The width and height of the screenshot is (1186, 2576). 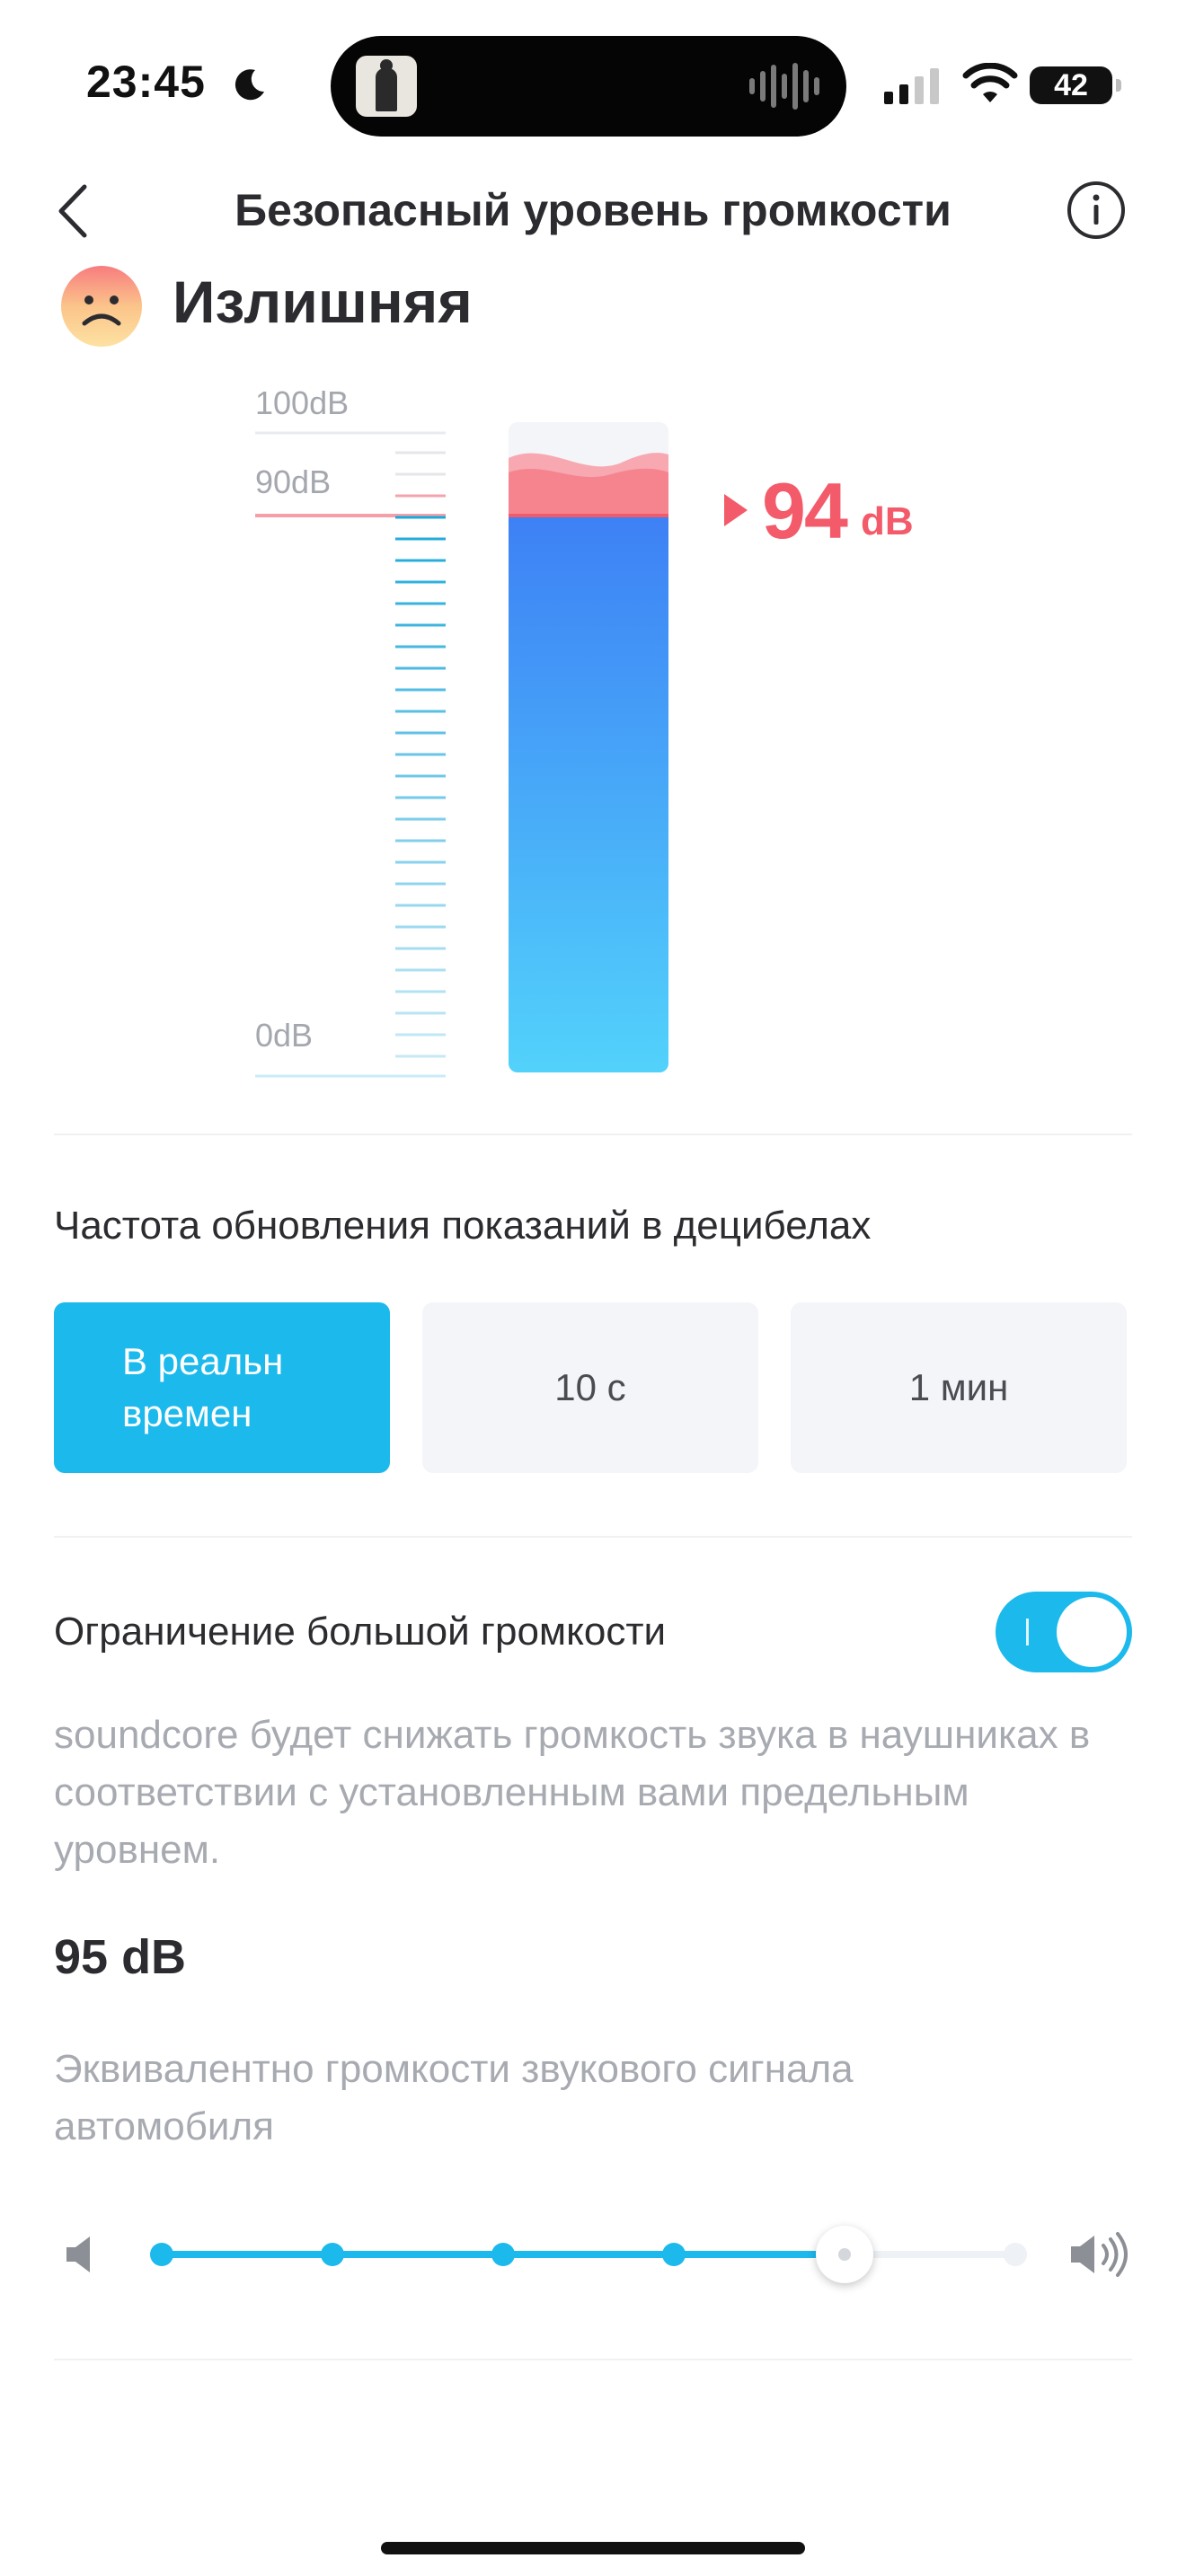 What do you see at coordinates (784, 86) in the screenshot?
I see `audio-wave-icon` at bounding box center [784, 86].